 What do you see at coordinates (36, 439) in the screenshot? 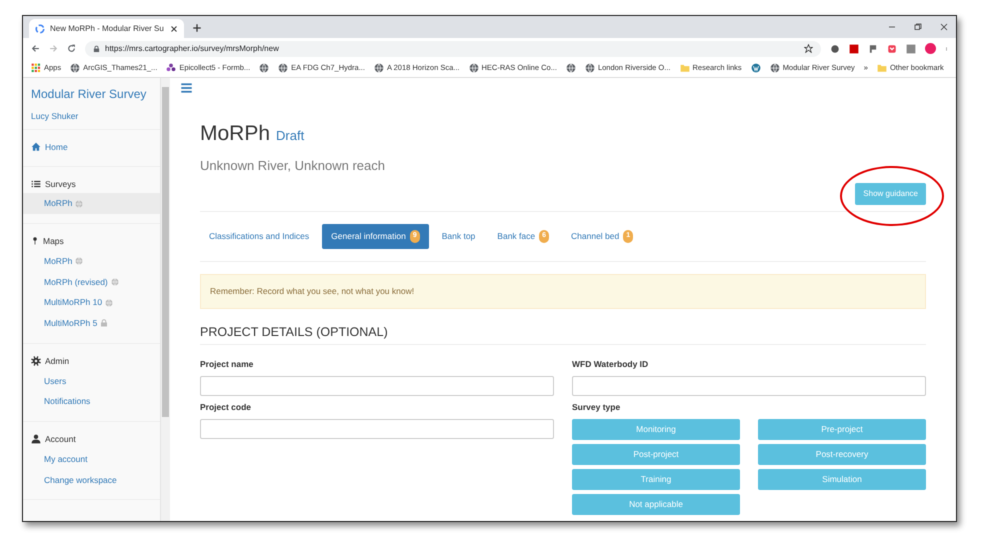
I see `person-icon` at bounding box center [36, 439].